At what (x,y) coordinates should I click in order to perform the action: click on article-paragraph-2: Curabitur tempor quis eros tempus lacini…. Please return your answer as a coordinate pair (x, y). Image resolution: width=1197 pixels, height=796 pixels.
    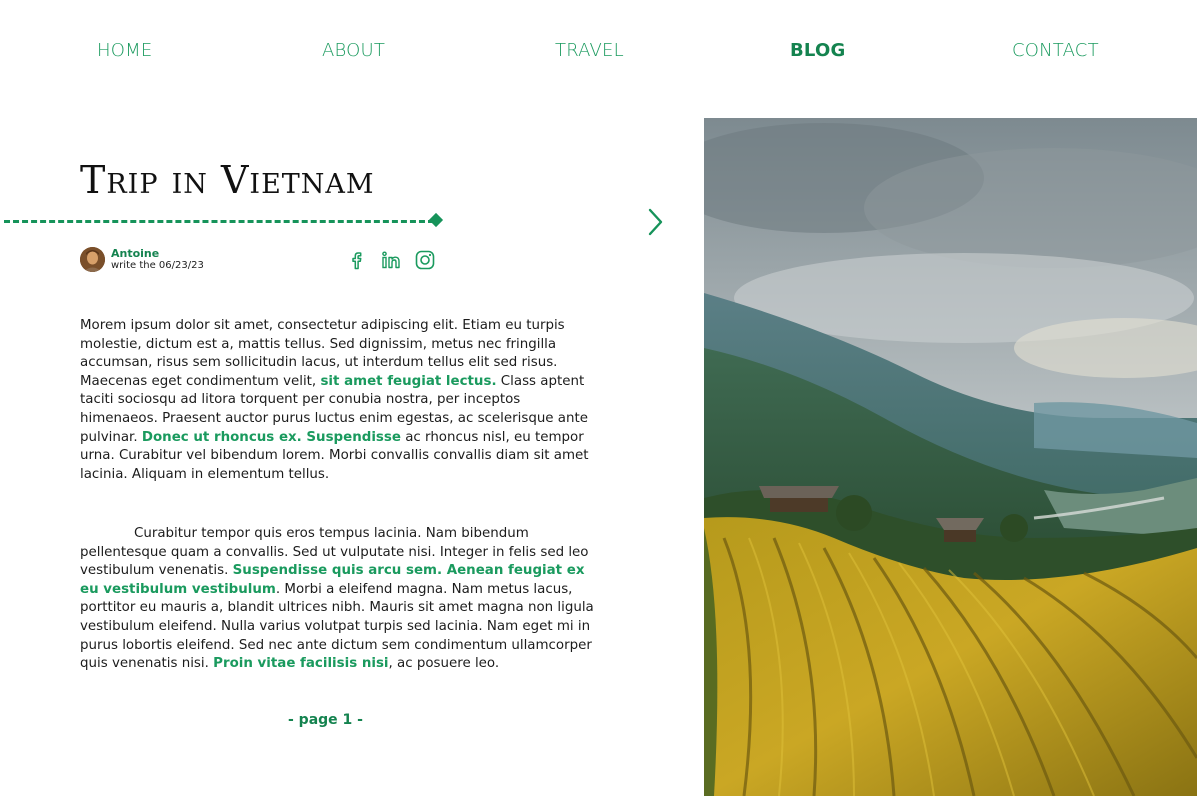
    Looking at the image, I should click on (340, 599).